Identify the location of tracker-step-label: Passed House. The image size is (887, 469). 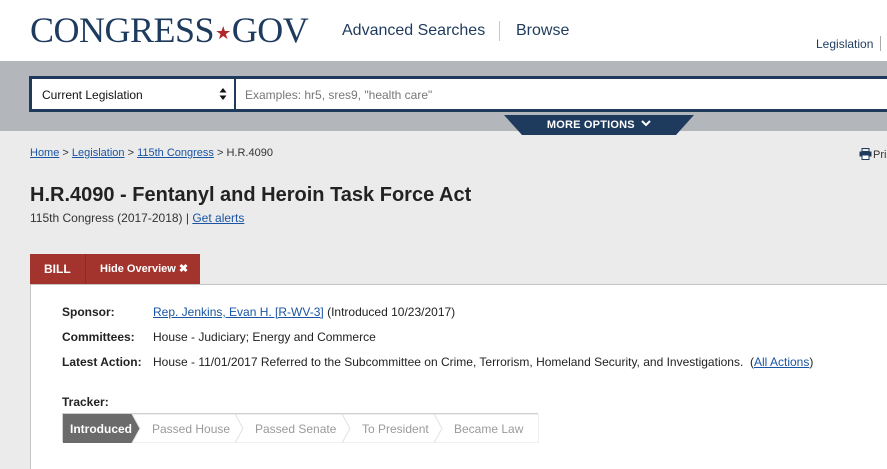
(191, 429).